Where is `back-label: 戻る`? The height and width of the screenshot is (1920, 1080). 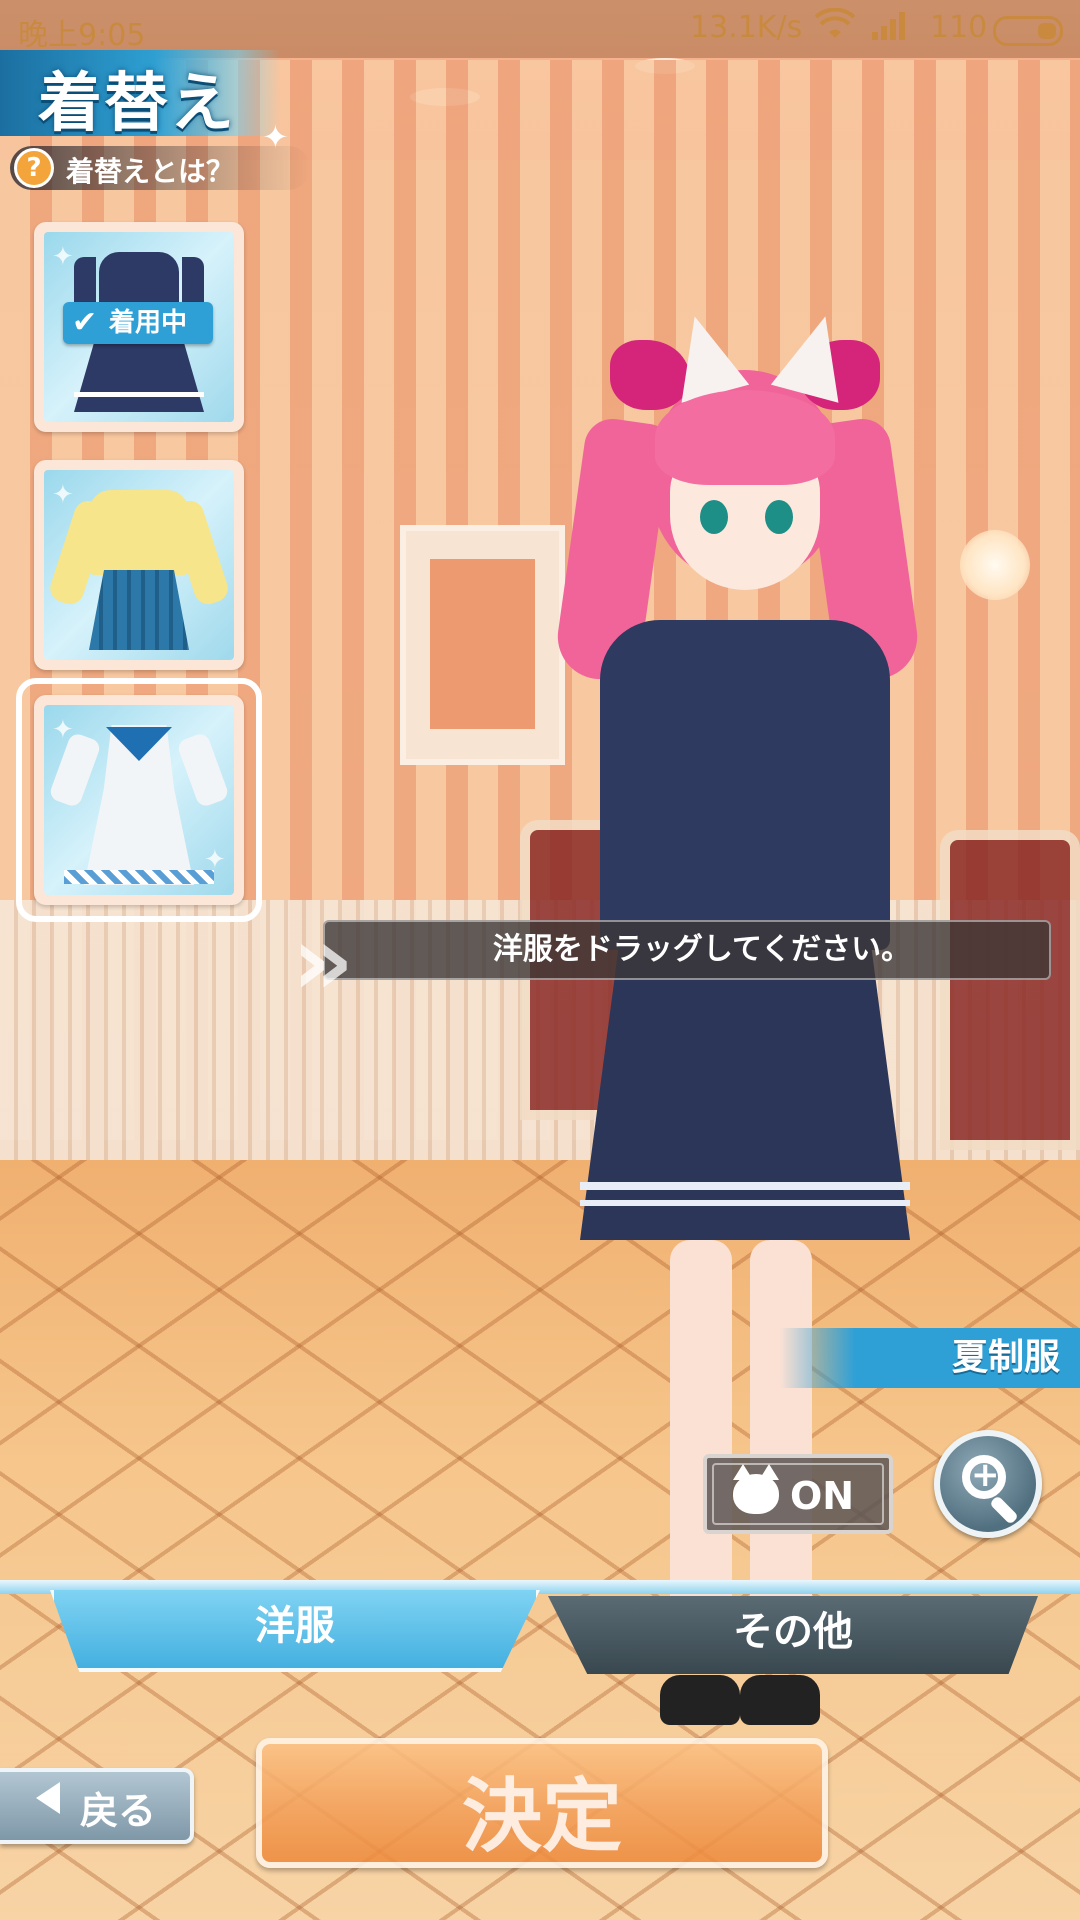
back-label: 戻る is located at coordinates (118, 1807).